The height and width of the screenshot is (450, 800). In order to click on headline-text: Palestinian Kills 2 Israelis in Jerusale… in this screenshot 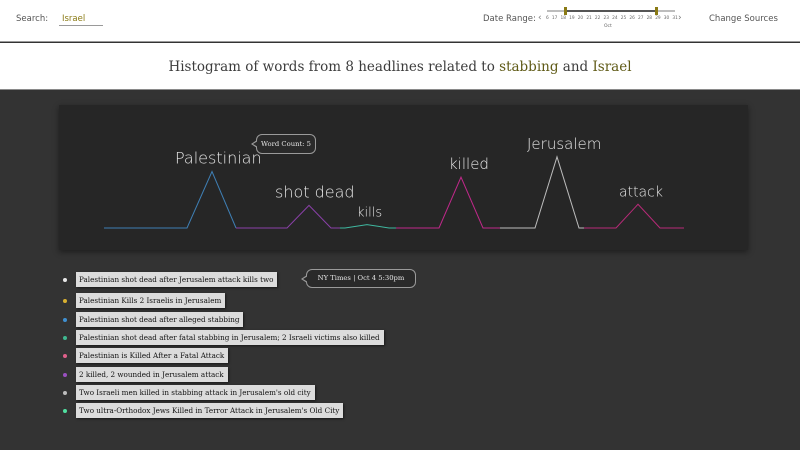, I will do `click(151, 301)`.